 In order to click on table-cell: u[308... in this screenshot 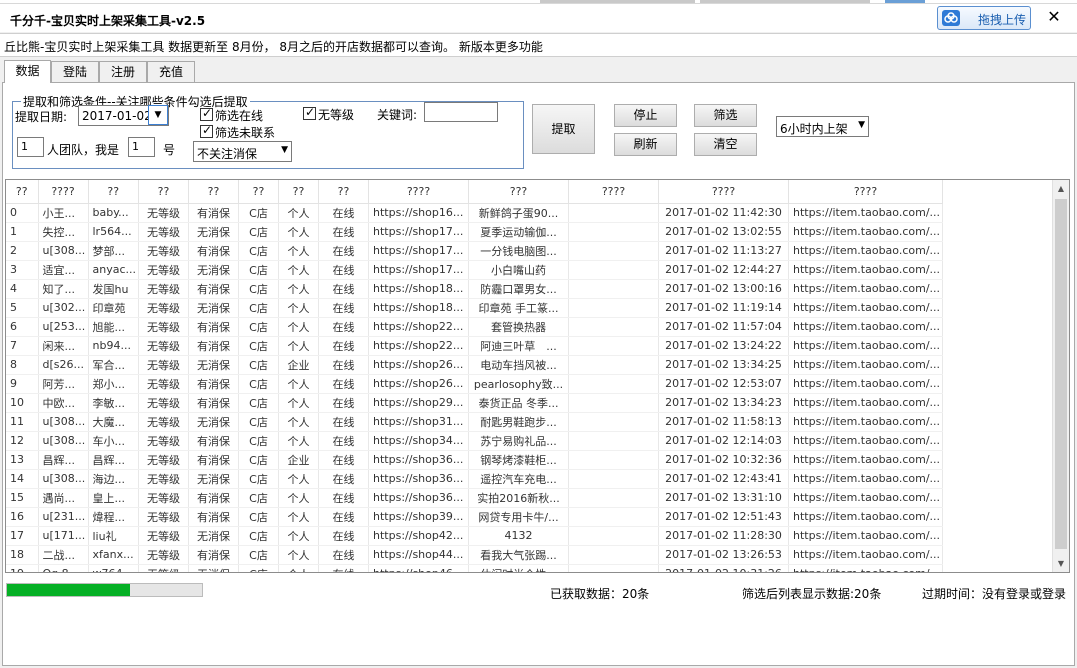, I will do `click(63, 422)`.